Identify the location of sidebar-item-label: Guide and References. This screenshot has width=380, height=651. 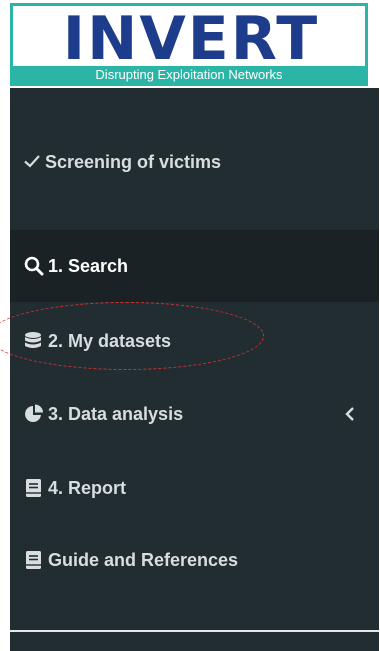
(143, 559).